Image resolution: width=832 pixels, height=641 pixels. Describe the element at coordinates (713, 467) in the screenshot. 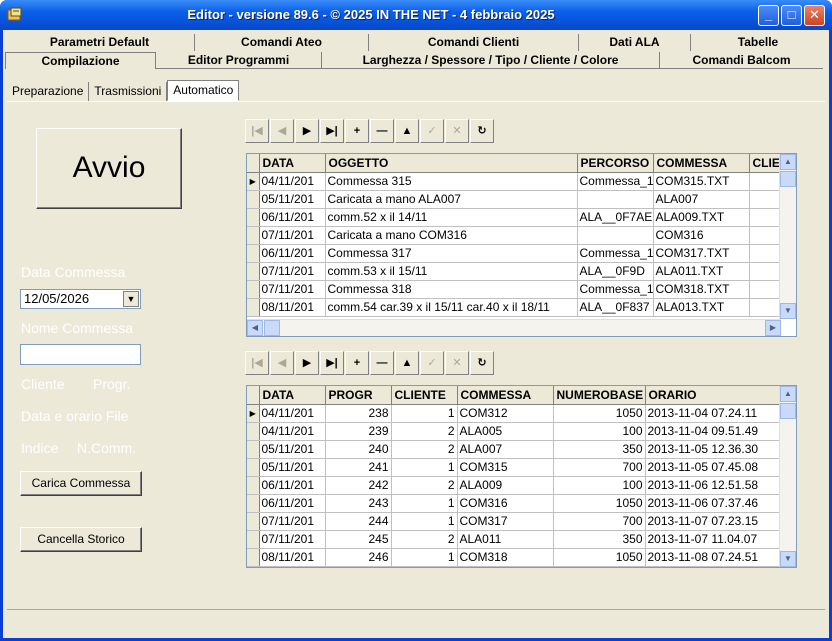

I see `table-cell: 2013-11-05 07.45.08` at that location.